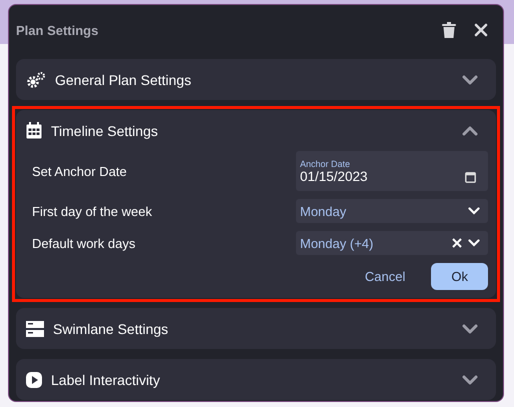  I want to click on date-field: Anchor Date 01/15/2023, so click(392, 171).